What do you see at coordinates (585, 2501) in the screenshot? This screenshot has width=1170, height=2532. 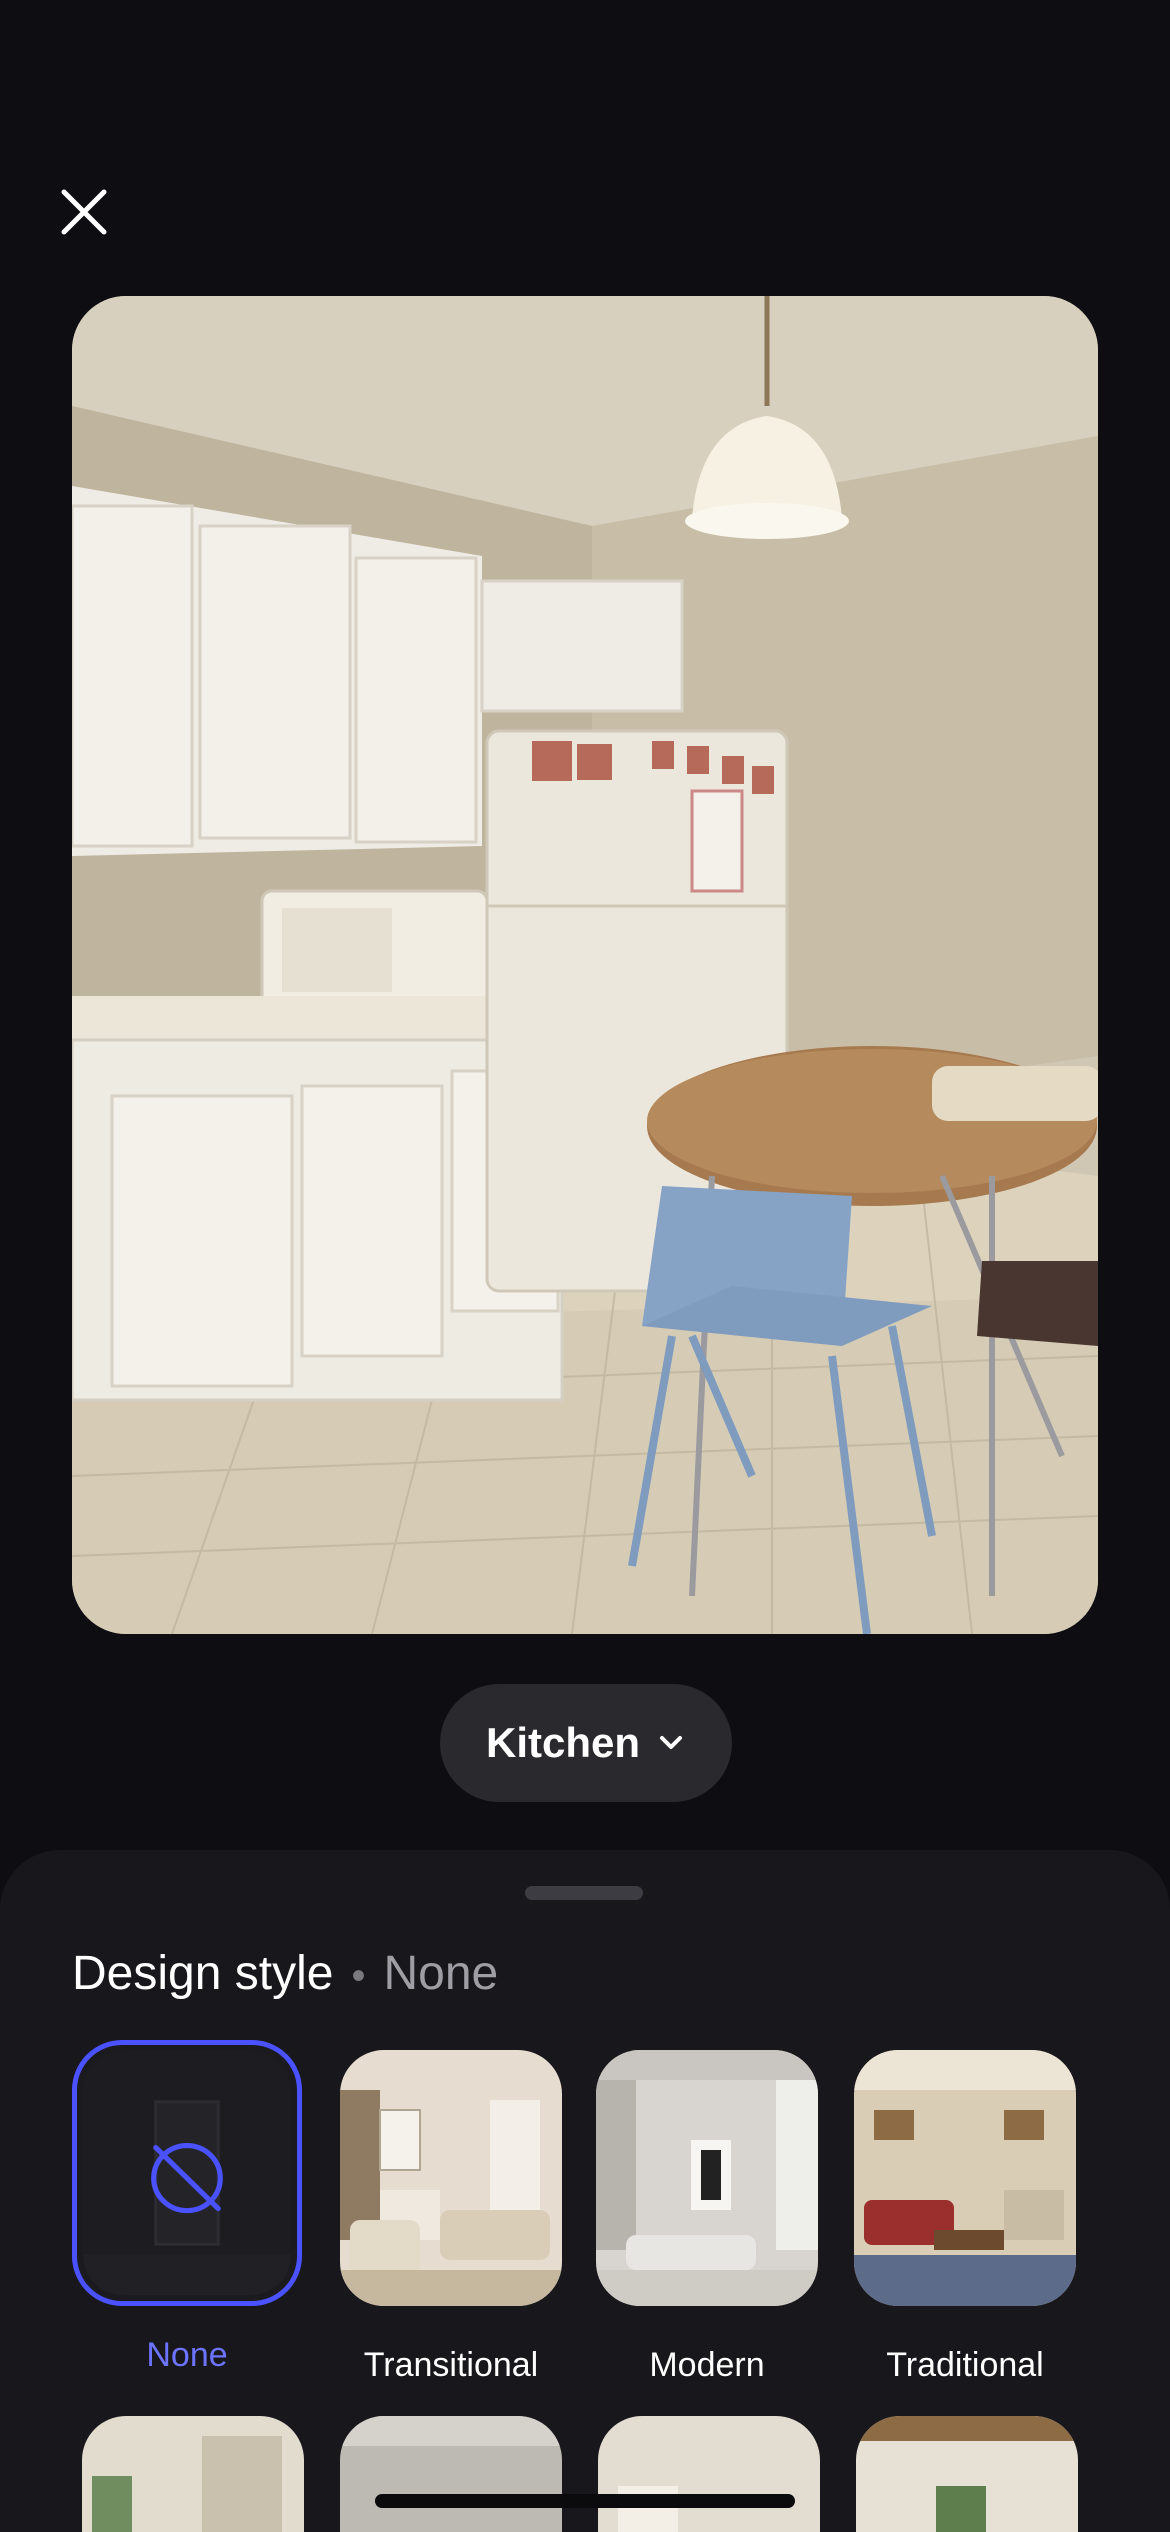 I see `home-indicator` at bounding box center [585, 2501].